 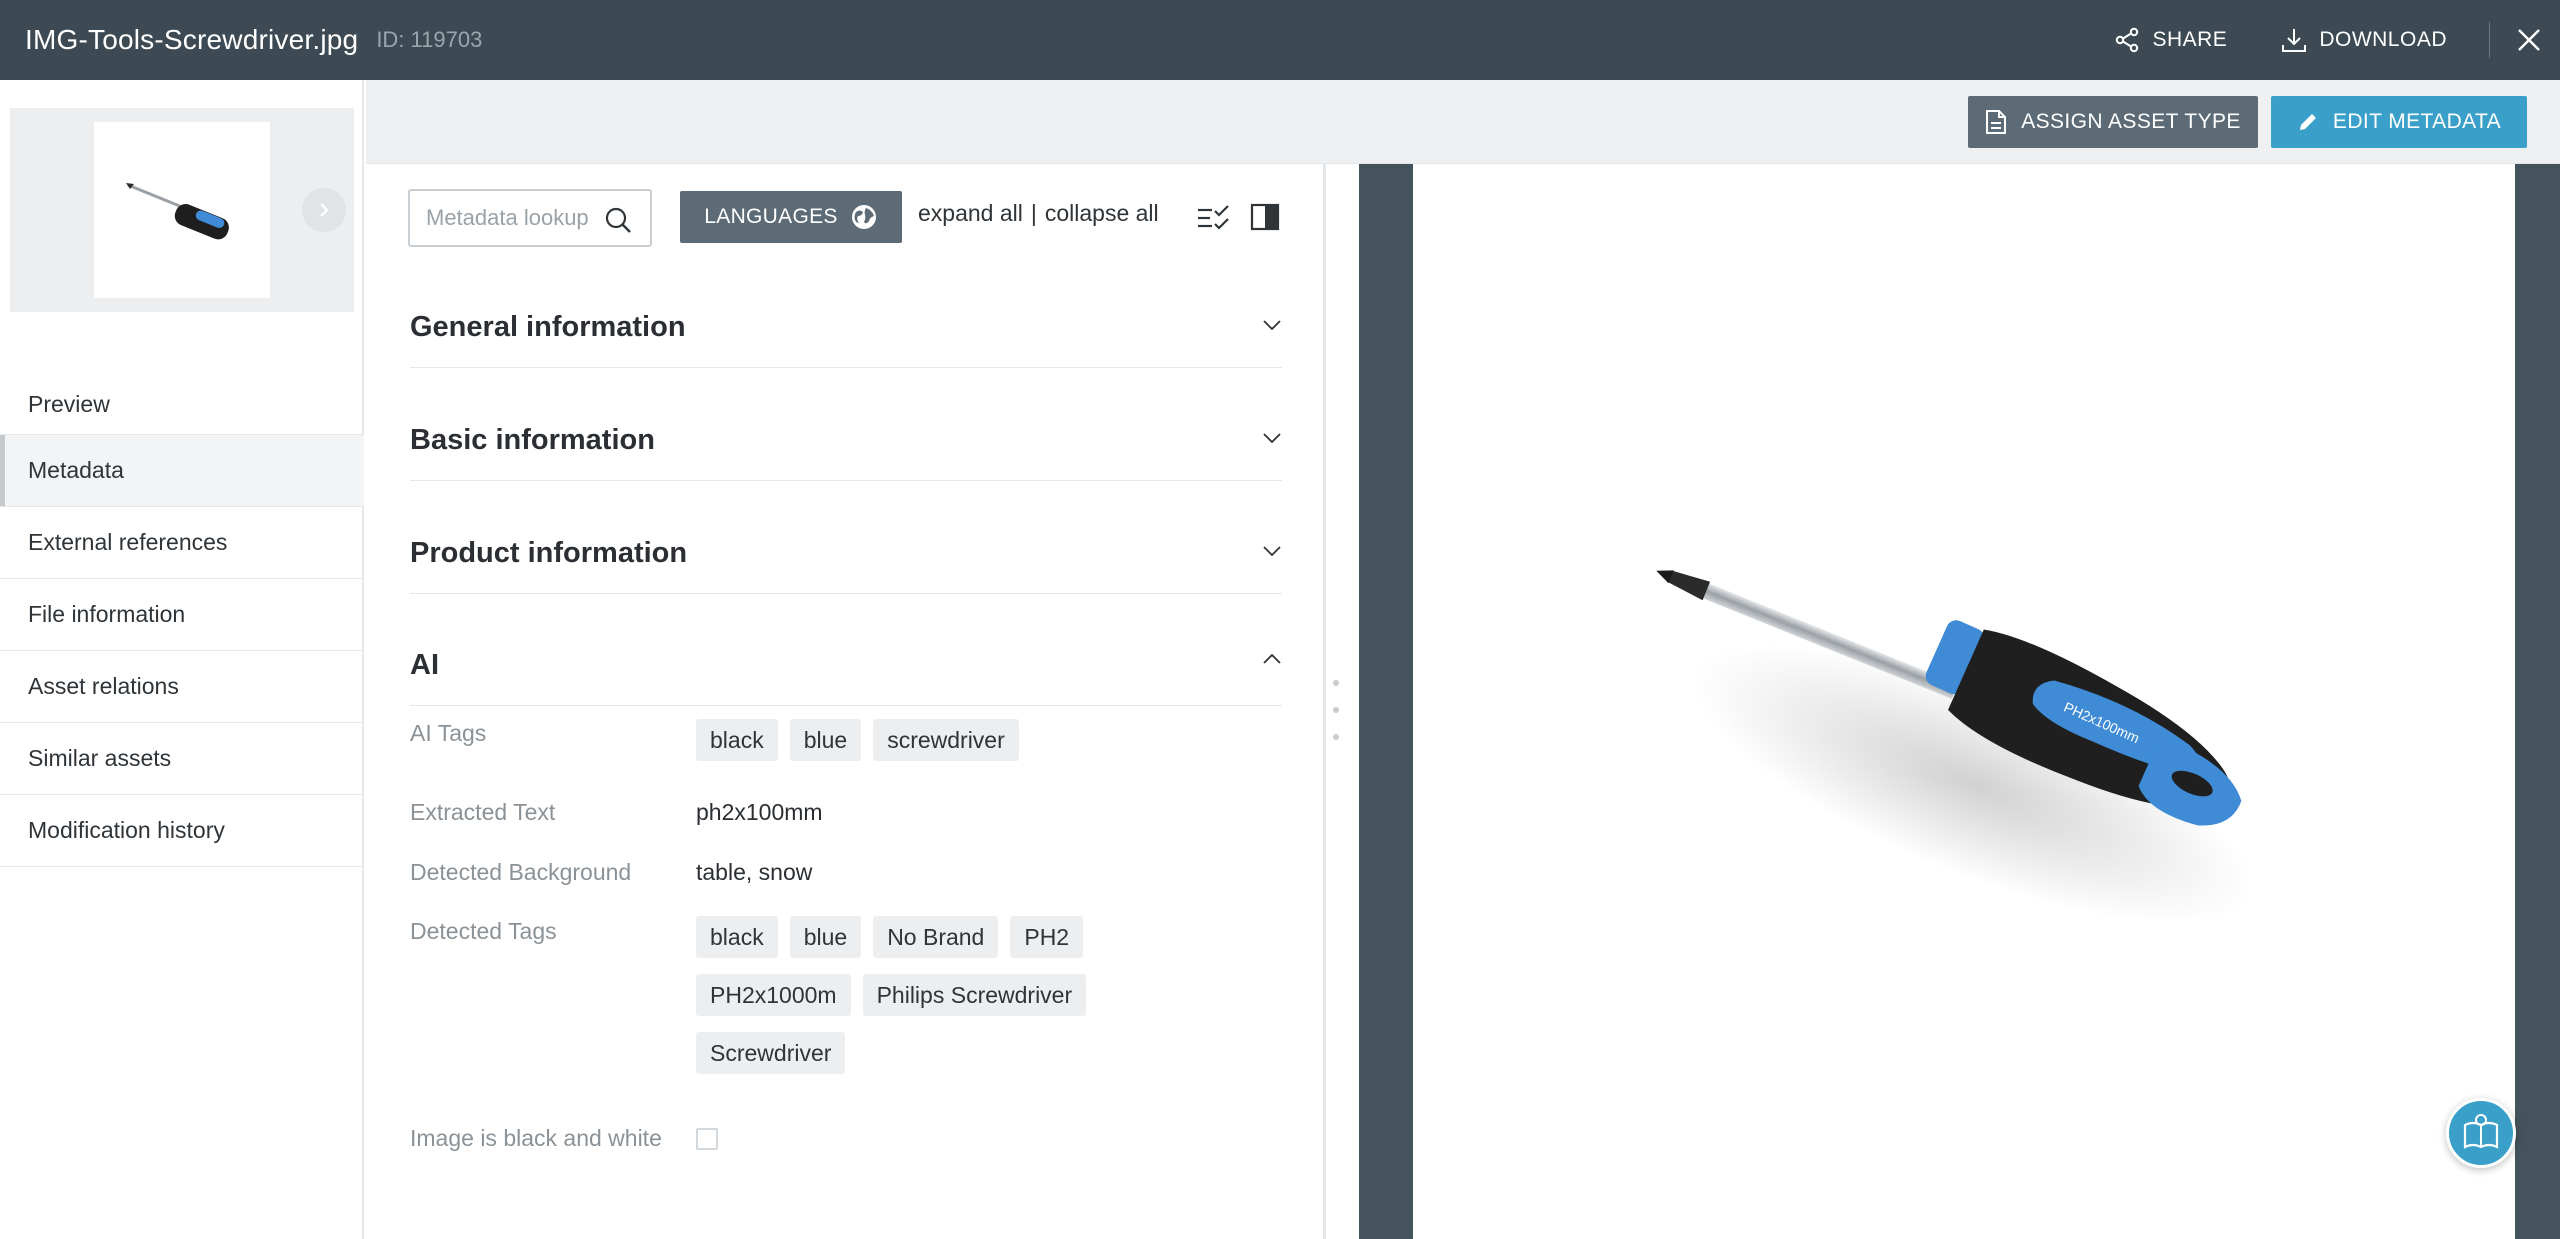 I want to click on asset-title: IMG-Tools-Screwdriver.jpg, so click(x=192, y=39).